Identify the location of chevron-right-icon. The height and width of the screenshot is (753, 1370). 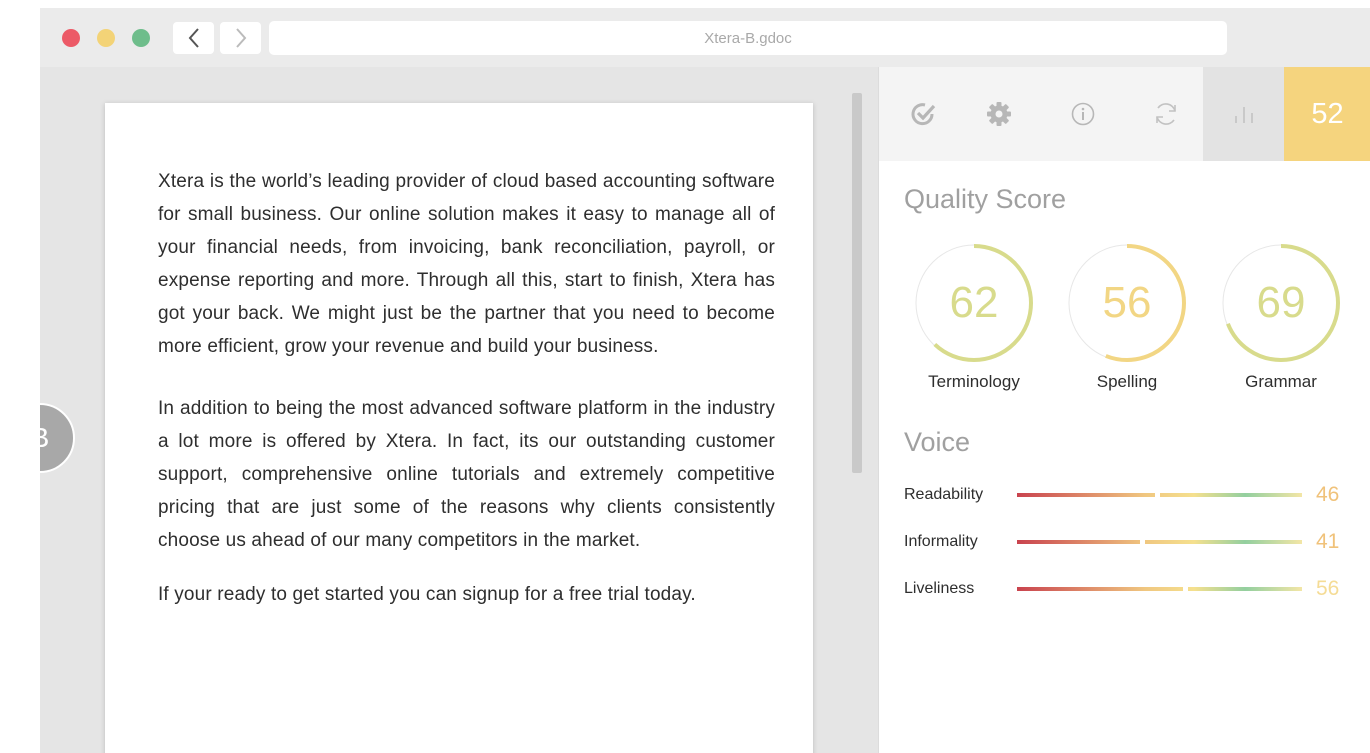
(240, 38).